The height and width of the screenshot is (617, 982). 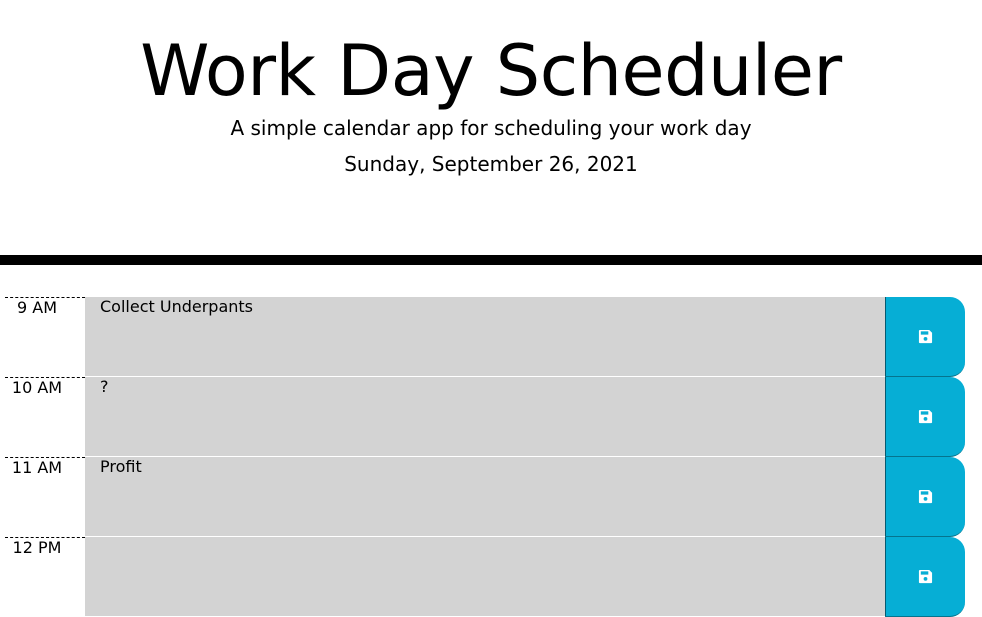 What do you see at coordinates (485, 577) in the screenshot?
I see `event-description` at bounding box center [485, 577].